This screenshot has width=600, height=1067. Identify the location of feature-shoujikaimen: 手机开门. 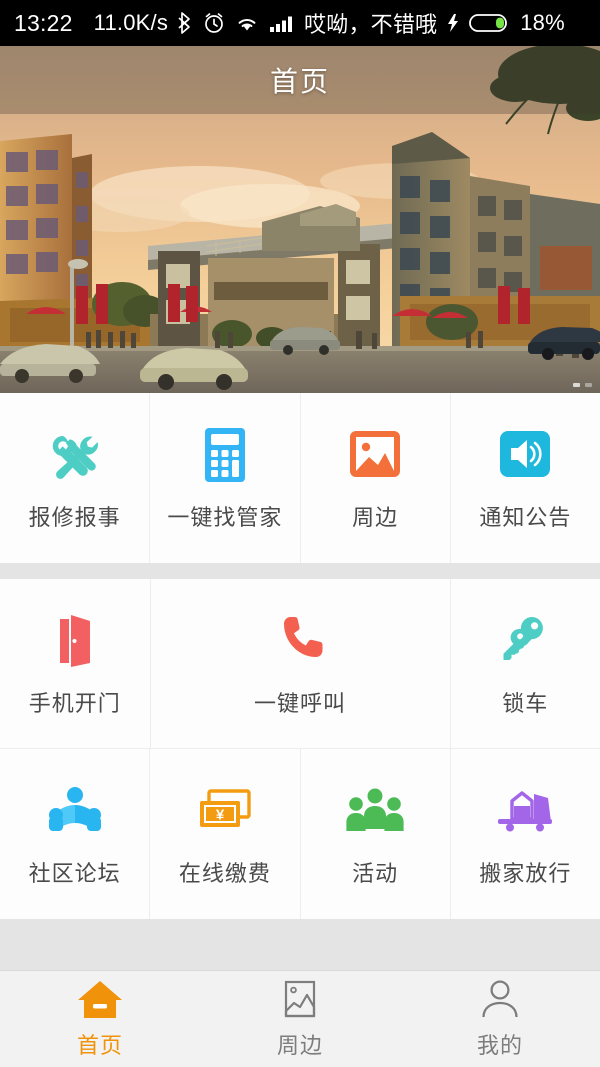
(75, 664).